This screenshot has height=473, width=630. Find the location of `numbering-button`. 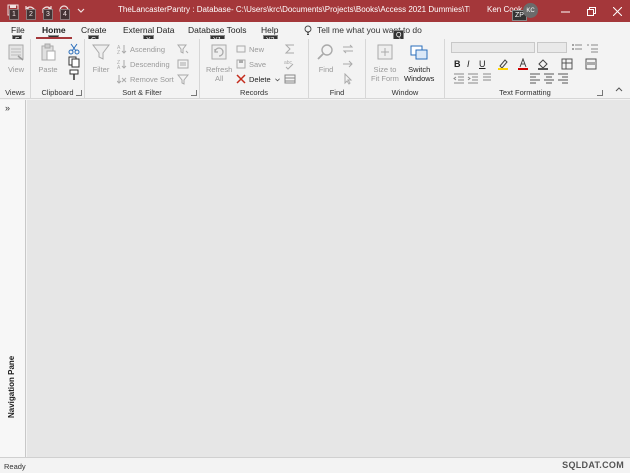

numbering-button is located at coordinates (593, 48).